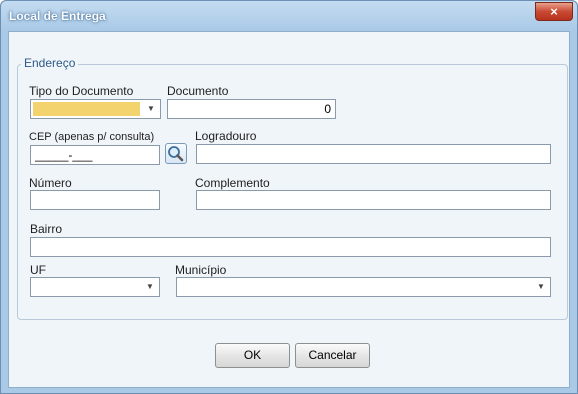  What do you see at coordinates (226, 136) in the screenshot?
I see `logradouro-label: Logradouro` at bounding box center [226, 136].